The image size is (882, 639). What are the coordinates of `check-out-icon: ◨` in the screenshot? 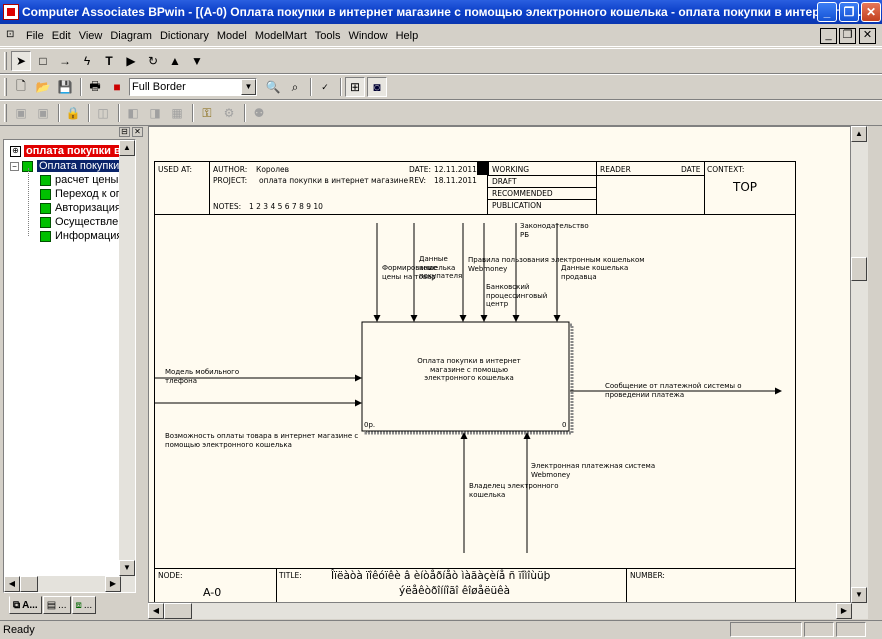 It's located at (155, 113).